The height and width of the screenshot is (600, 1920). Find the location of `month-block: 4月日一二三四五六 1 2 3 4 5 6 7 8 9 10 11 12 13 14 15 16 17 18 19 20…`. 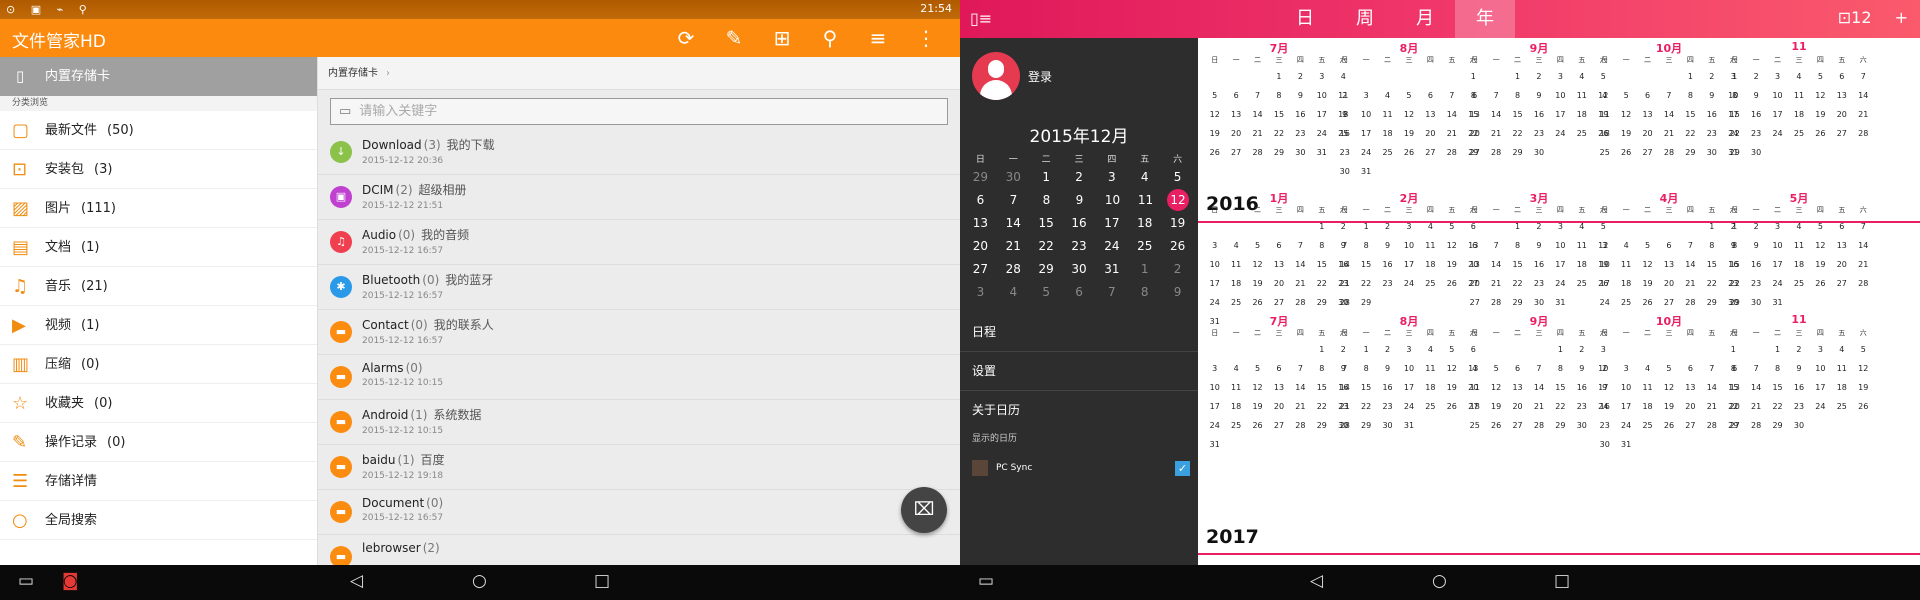

month-block: 4月日一二三四五六 1 2 3 4 5 6 7 8 9 10 11 12 13 14 15 16 17 18 19 20… is located at coordinates (1669, 251).